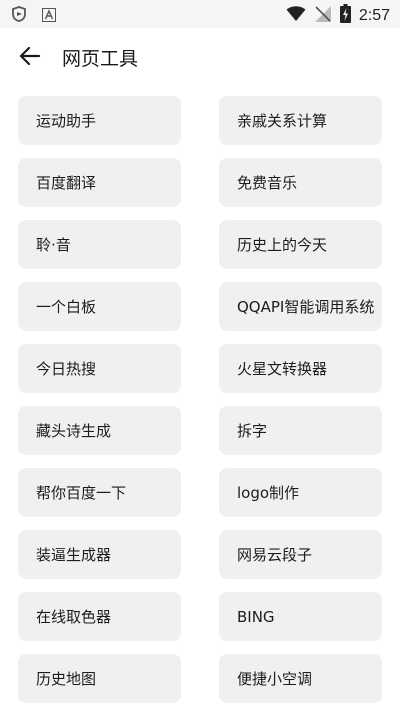 This screenshot has width=400, height=711. What do you see at coordinates (282, 245) in the screenshot?
I see `tool-label: 历史上的今天` at bounding box center [282, 245].